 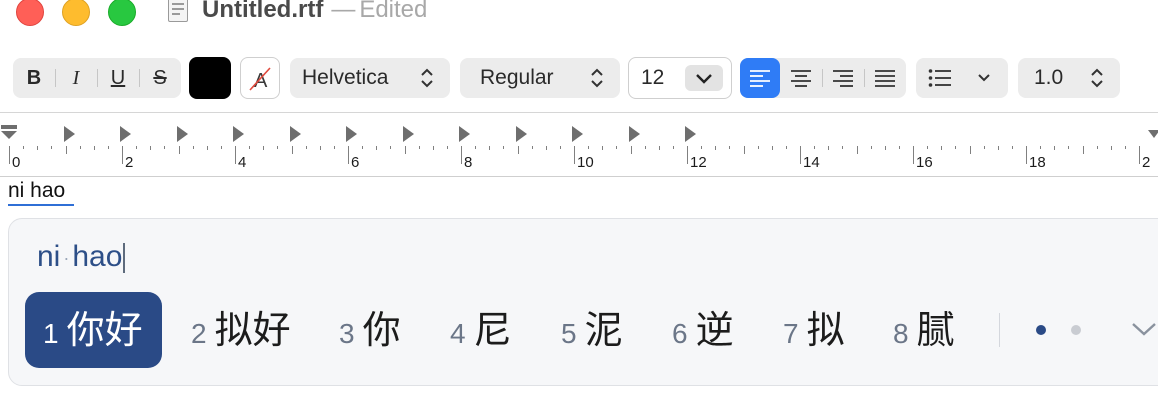 I want to click on justify-button, so click(x=885, y=78).